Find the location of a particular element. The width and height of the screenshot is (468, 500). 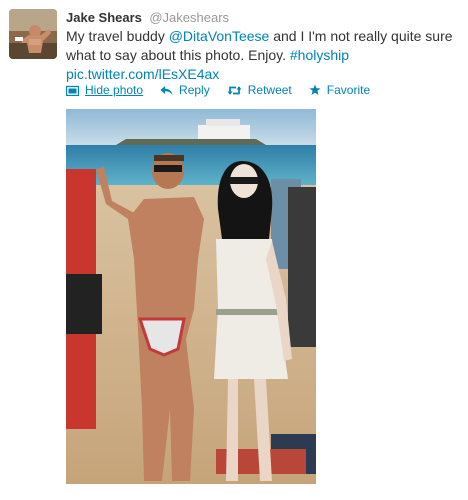

author-handle: @Jakeshears is located at coordinates (189, 17).